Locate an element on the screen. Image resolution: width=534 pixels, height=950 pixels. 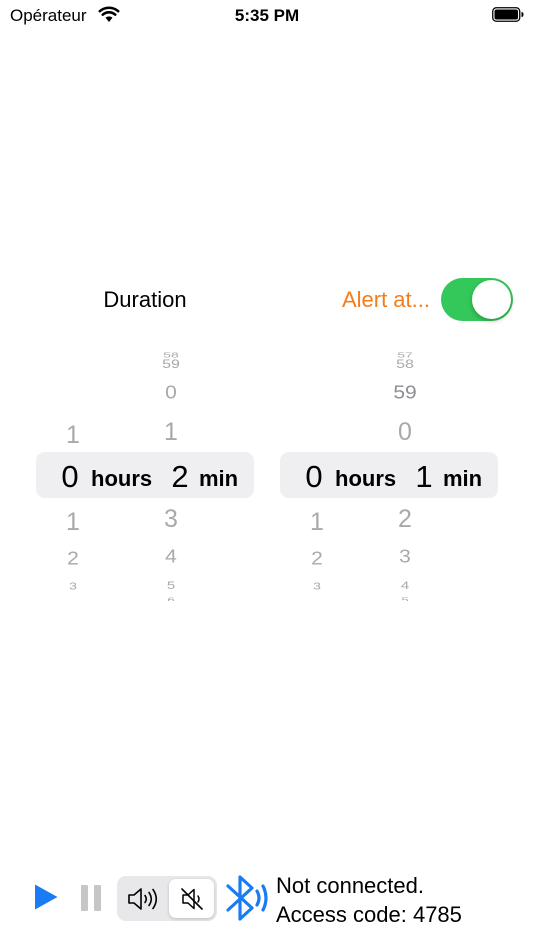
bluetooth-icon is located at coordinates (247, 898).